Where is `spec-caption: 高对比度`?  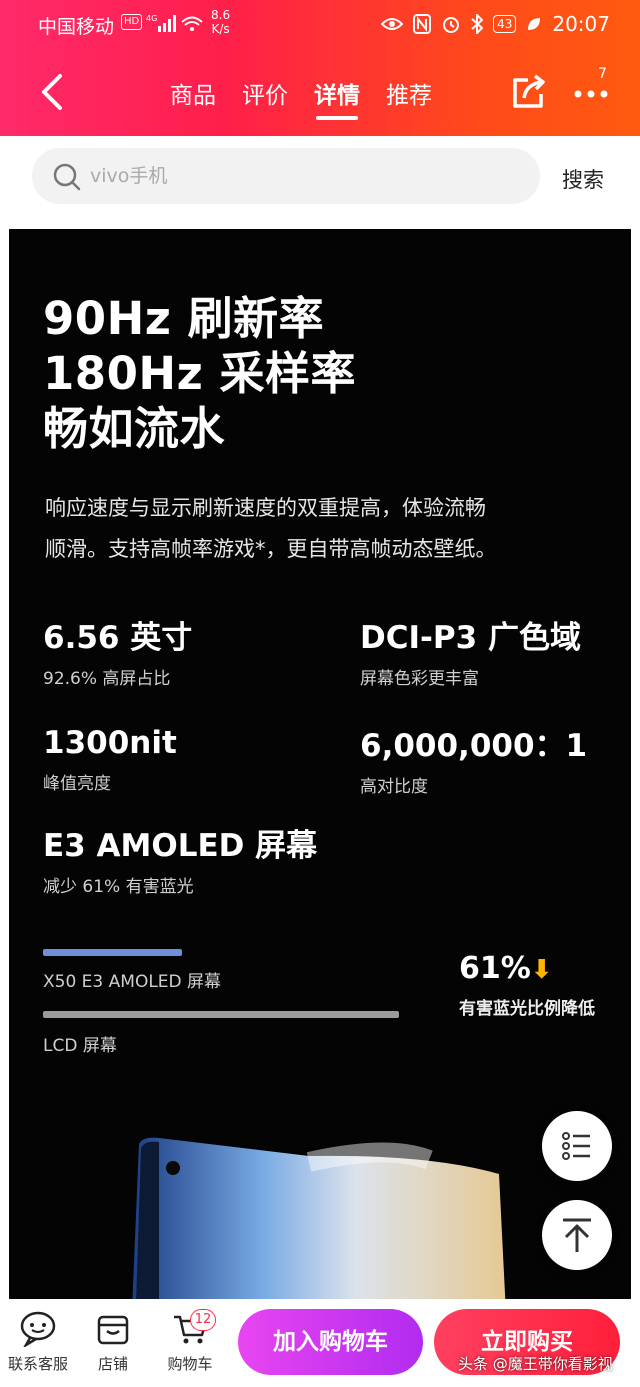
spec-caption: 高对比度 is located at coordinates (394, 787).